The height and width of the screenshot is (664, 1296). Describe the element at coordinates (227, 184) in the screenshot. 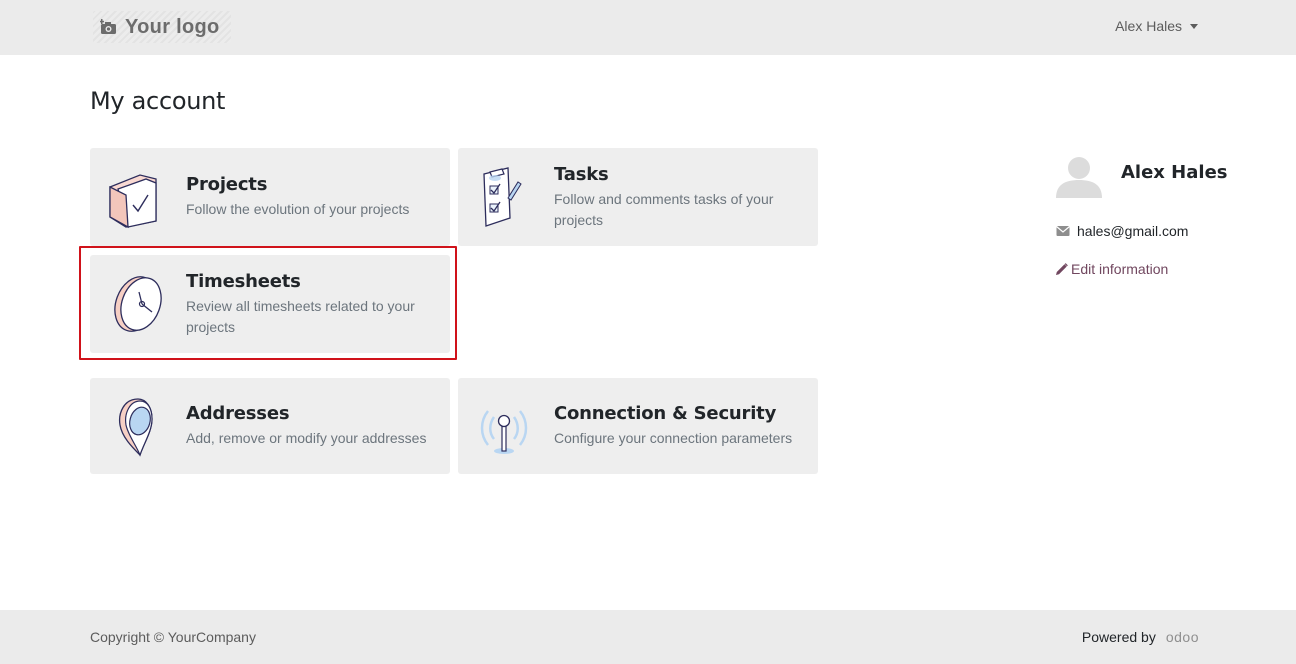

I see `card-title: Projects` at that location.